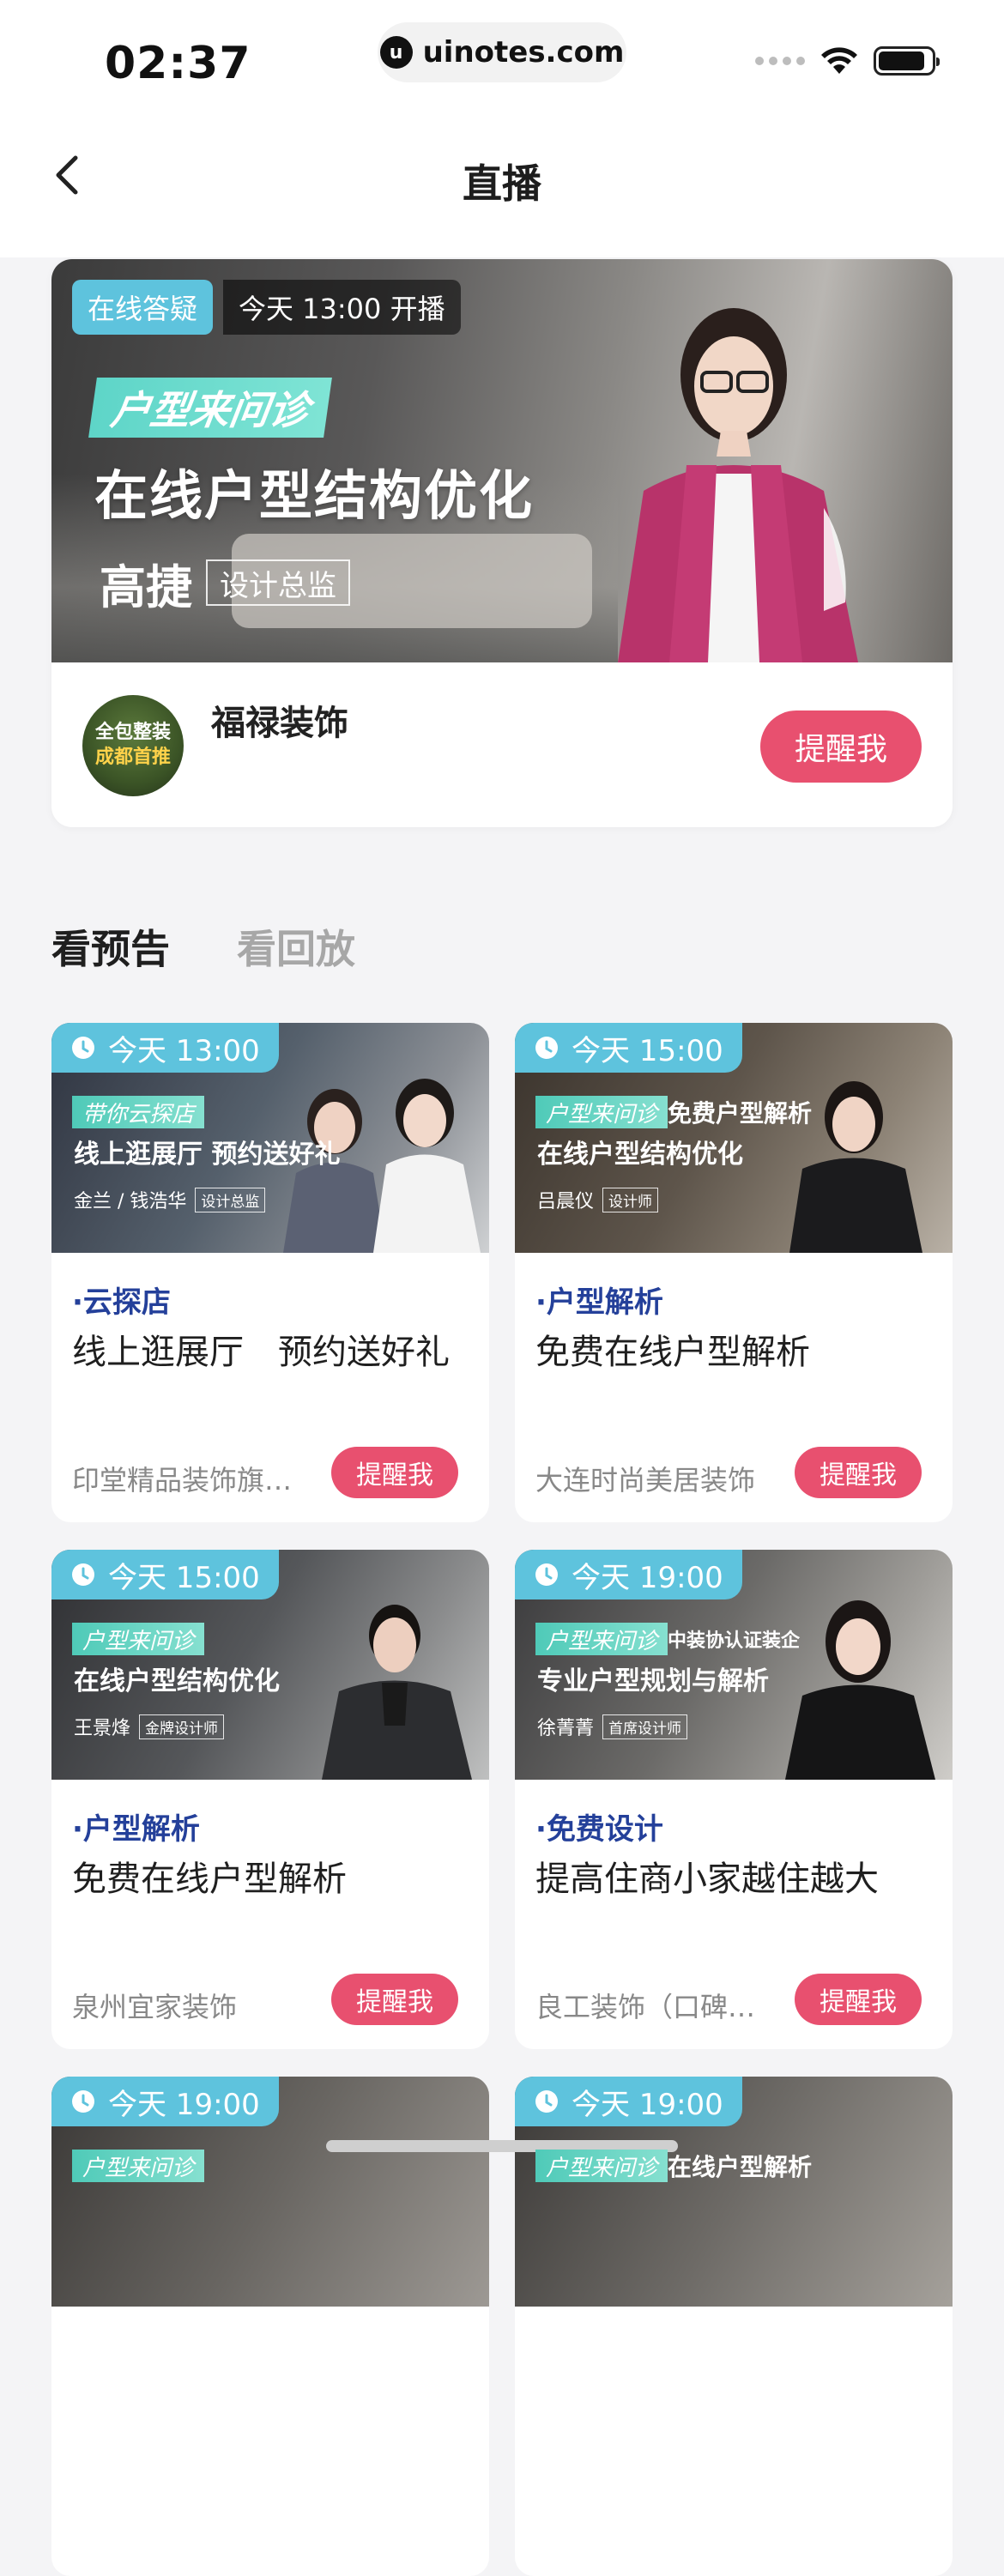  Describe the element at coordinates (146, 587) in the screenshot. I see `designer-name: 高捷` at that location.